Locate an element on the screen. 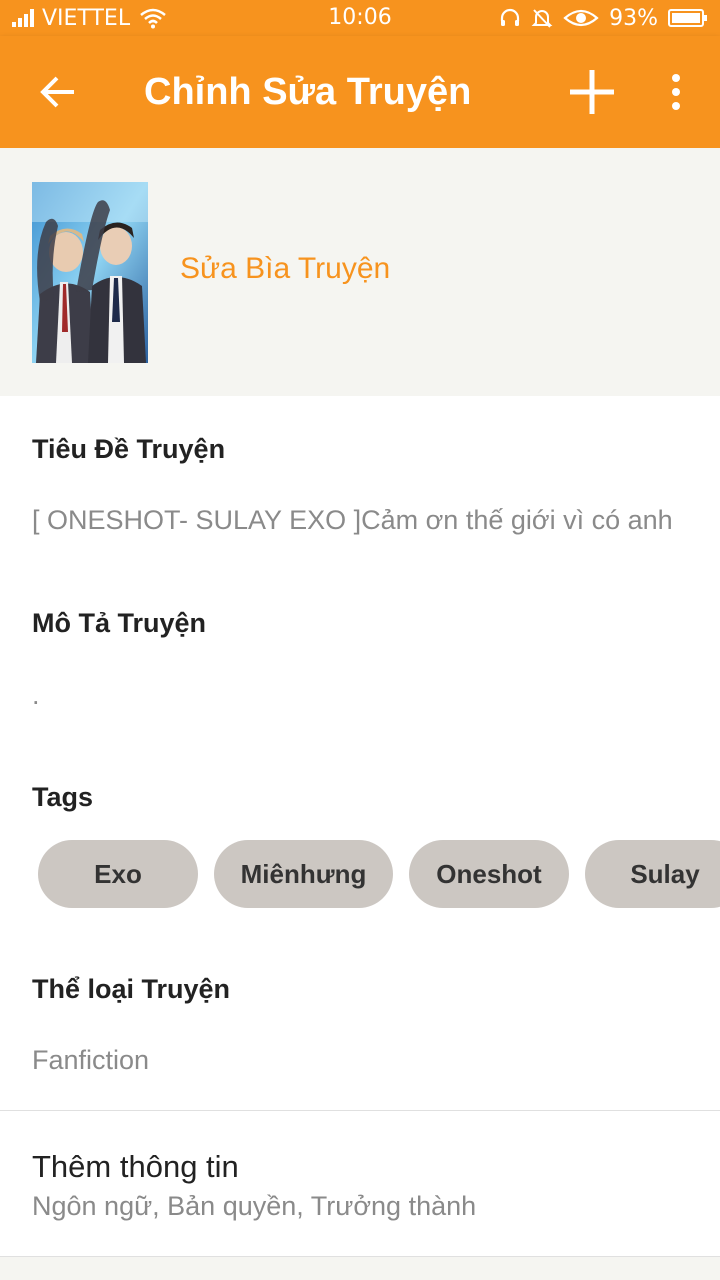 This screenshot has width=720, height=1280. tag-chip: Sulay is located at coordinates (652, 874).